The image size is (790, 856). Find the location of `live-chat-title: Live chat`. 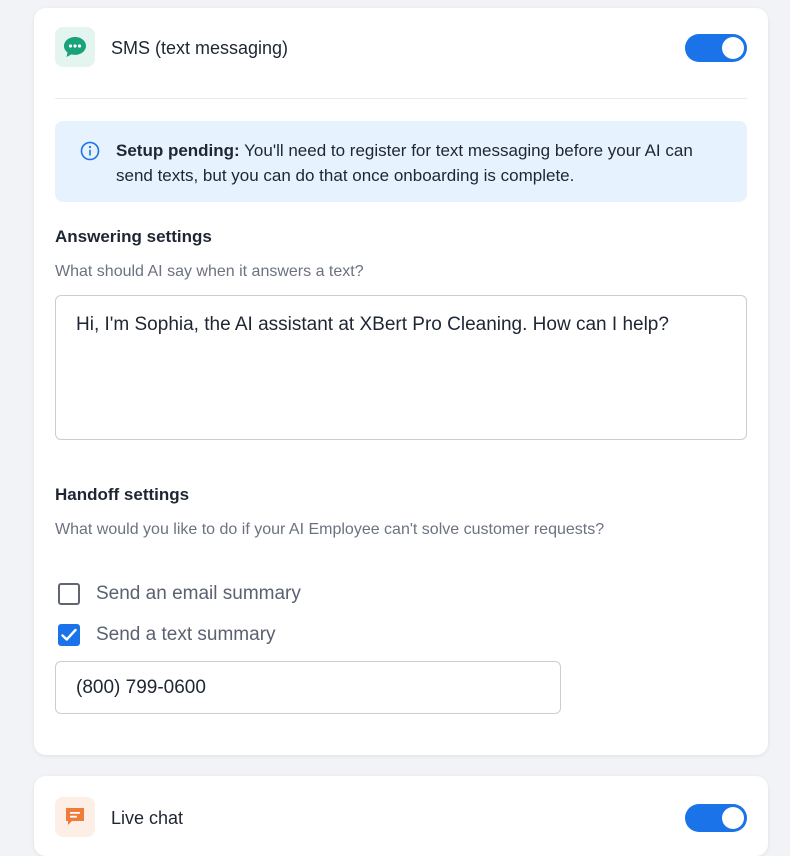

live-chat-title: Live chat is located at coordinates (147, 818).